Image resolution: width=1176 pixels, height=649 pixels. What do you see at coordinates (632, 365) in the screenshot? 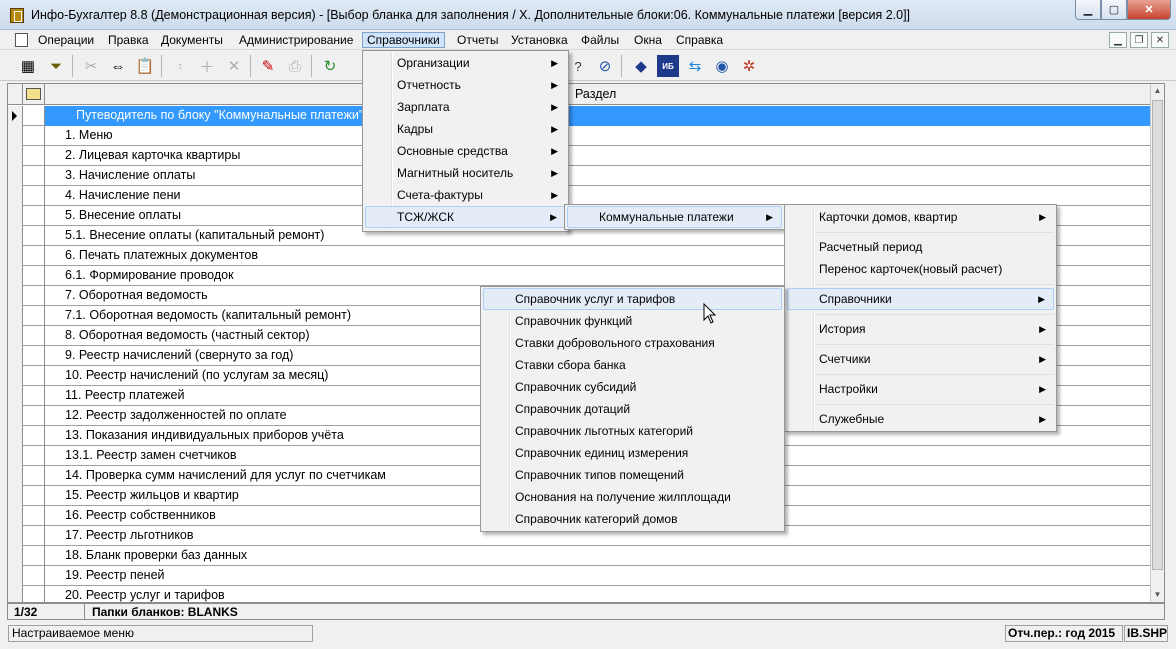
I see `references-submenu-item: Ставки сбора банка` at bounding box center [632, 365].